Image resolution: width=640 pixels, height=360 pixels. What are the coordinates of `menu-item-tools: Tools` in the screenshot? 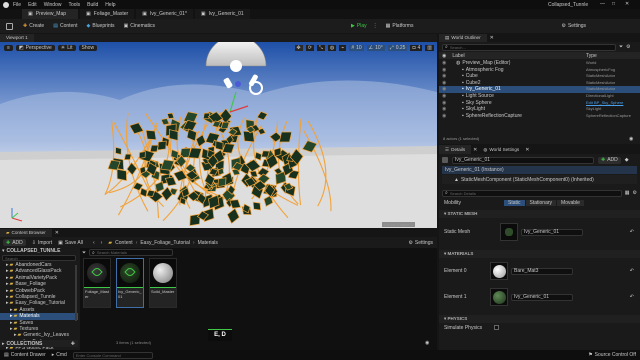 It's located at (74, 5).